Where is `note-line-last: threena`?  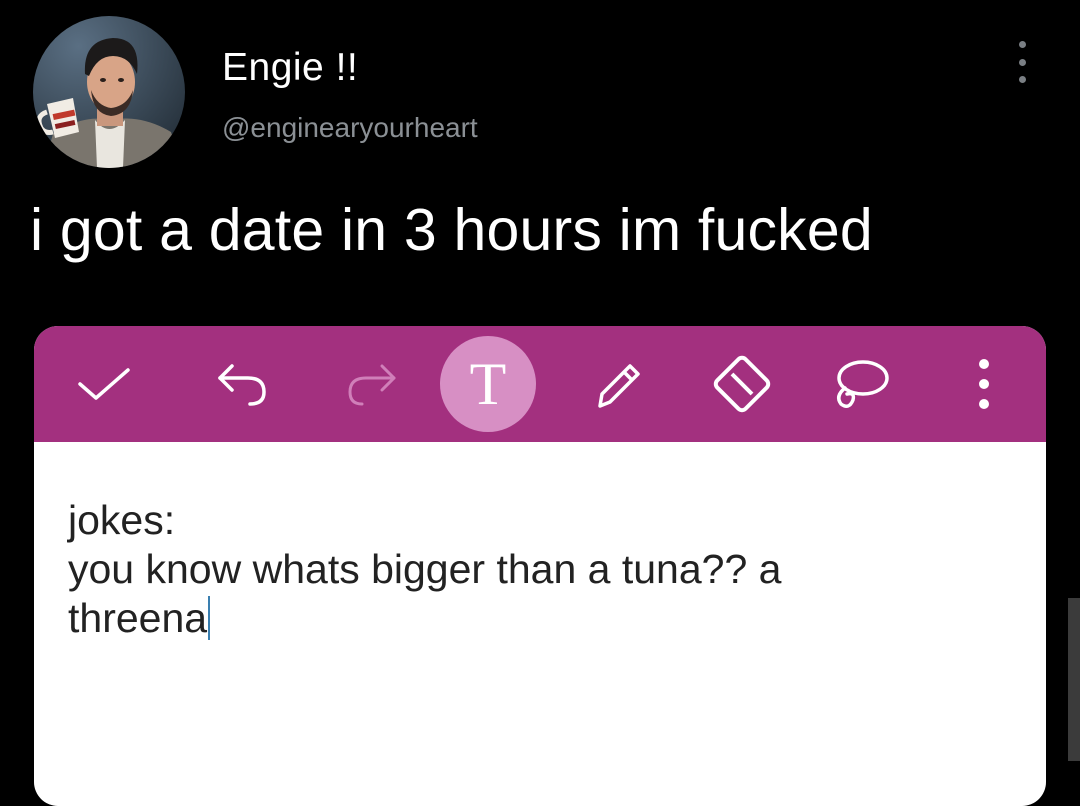 note-line-last: threena is located at coordinates (538, 618).